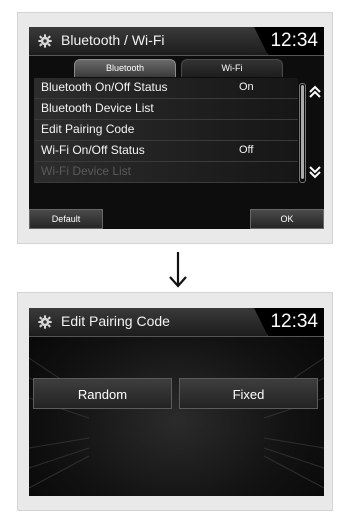  What do you see at coordinates (113, 40) in the screenshot?
I see `page-title: Bluetooth / Wi-Fi` at bounding box center [113, 40].